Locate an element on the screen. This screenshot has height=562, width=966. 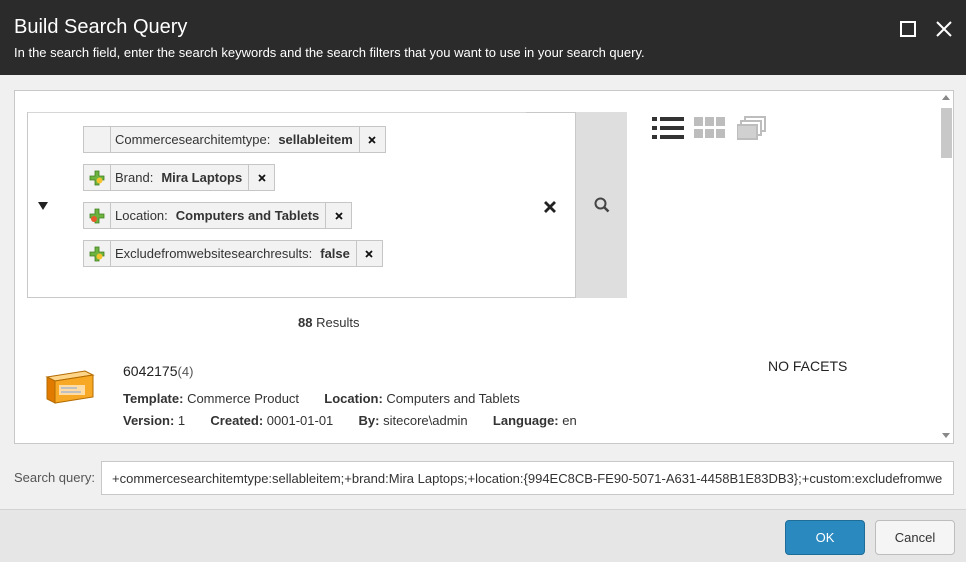
results-count: 88 Results is located at coordinates (328, 322).